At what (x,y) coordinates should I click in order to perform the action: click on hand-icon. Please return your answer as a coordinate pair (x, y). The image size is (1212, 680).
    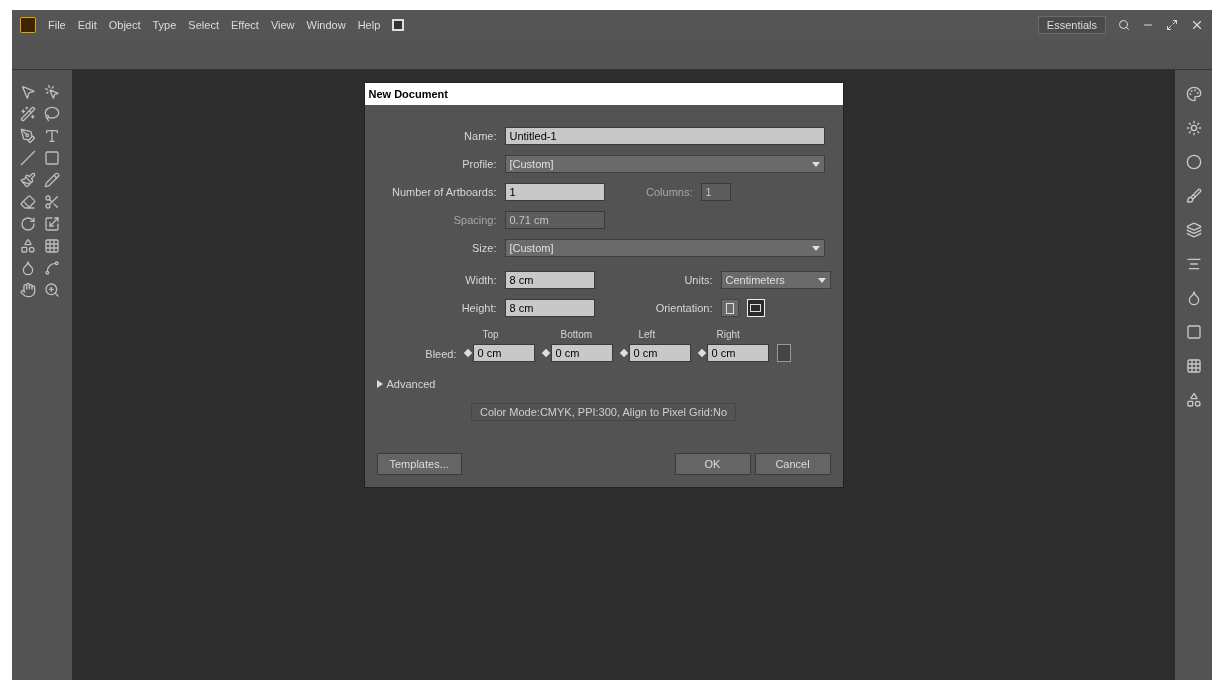
    Looking at the image, I should click on (28, 290).